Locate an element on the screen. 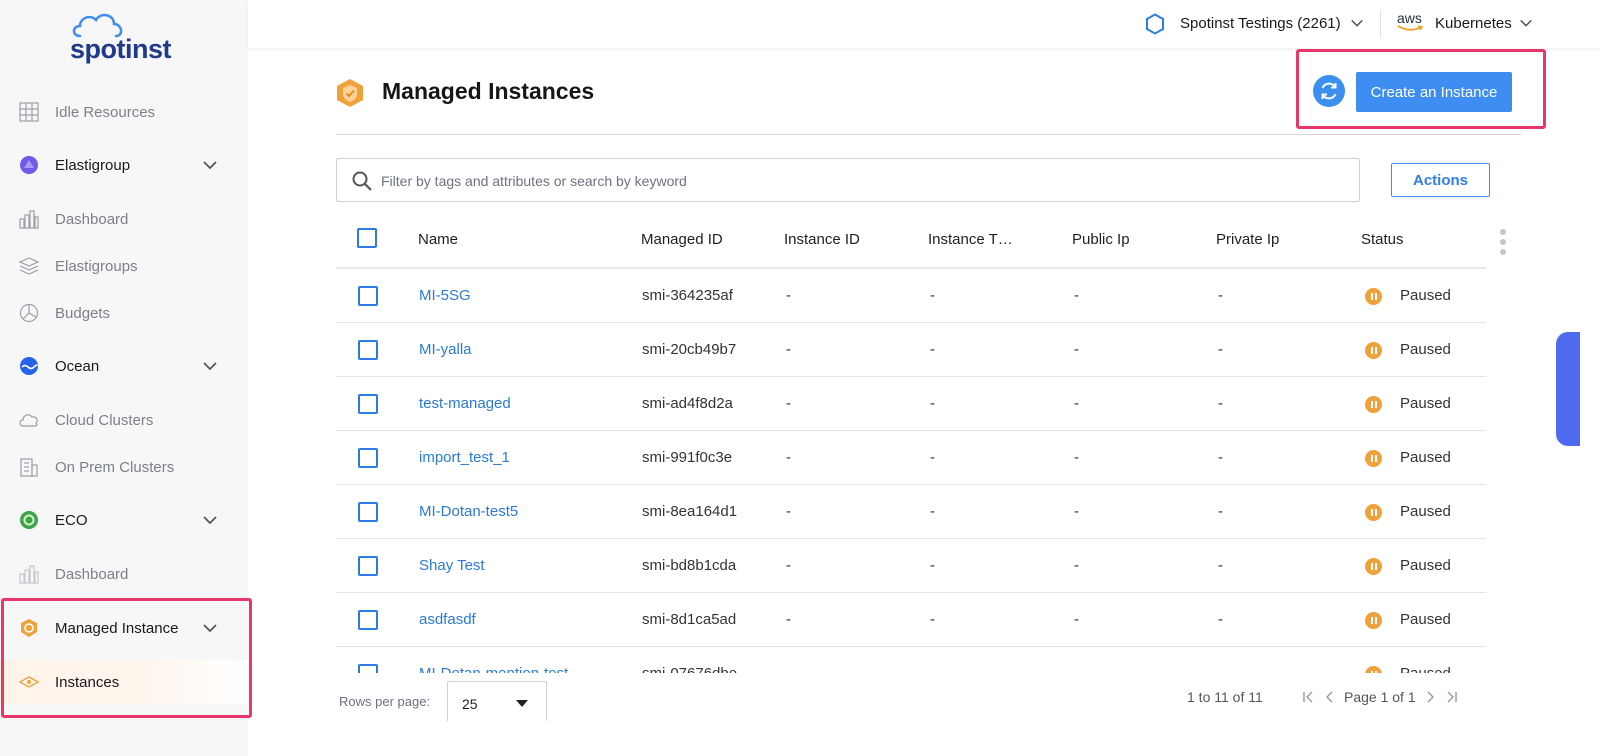 The width and height of the screenshot is (1600, 756). aws-logo-text: aws is located at coordinates (1409, 18).